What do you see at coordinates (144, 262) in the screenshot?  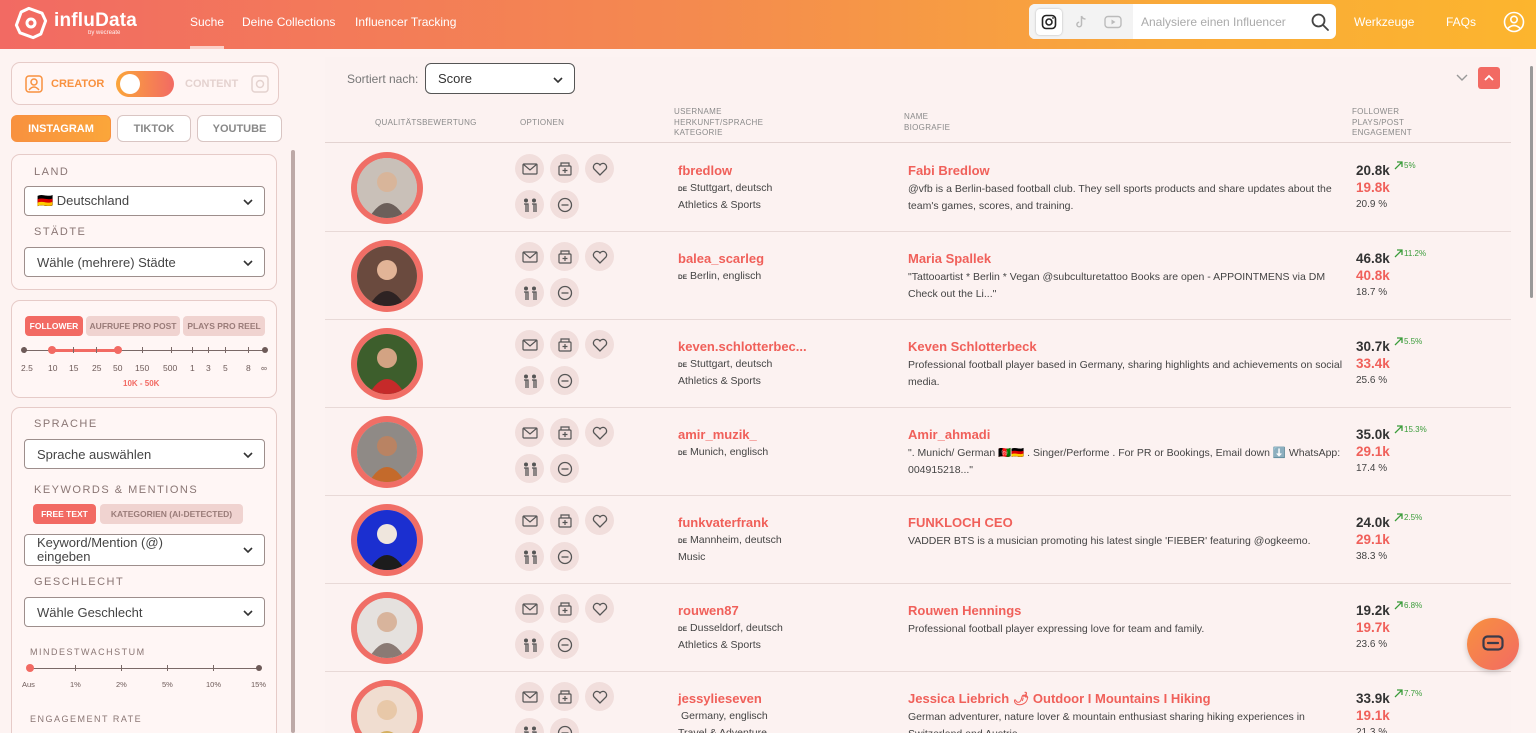 I see `staedte-select: Wähle (mehrere) Städte` at bounding box center [144, 262].